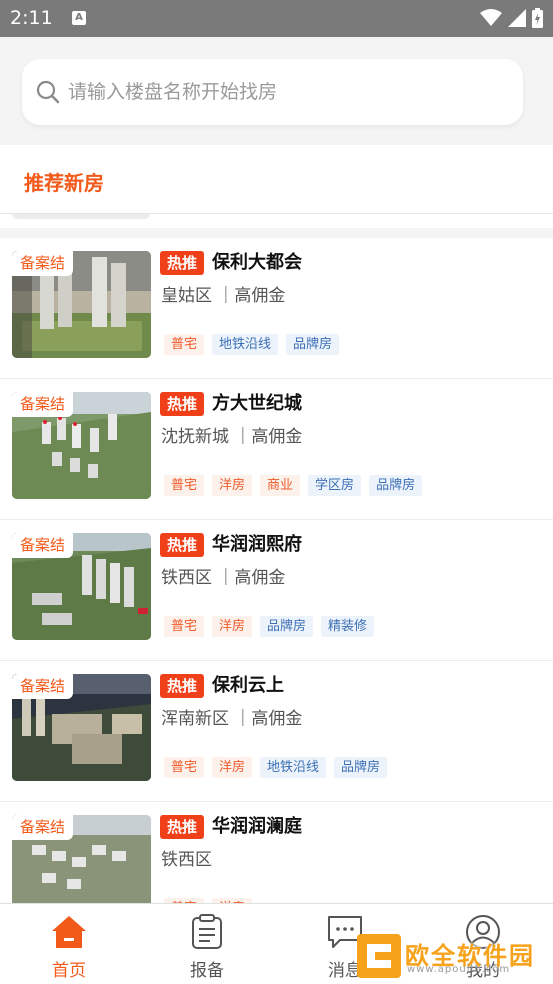  I want to click on listing-card: 备案结 热推 华润润澜庭 铁西区 普宅 洋房, so click(276, 852).